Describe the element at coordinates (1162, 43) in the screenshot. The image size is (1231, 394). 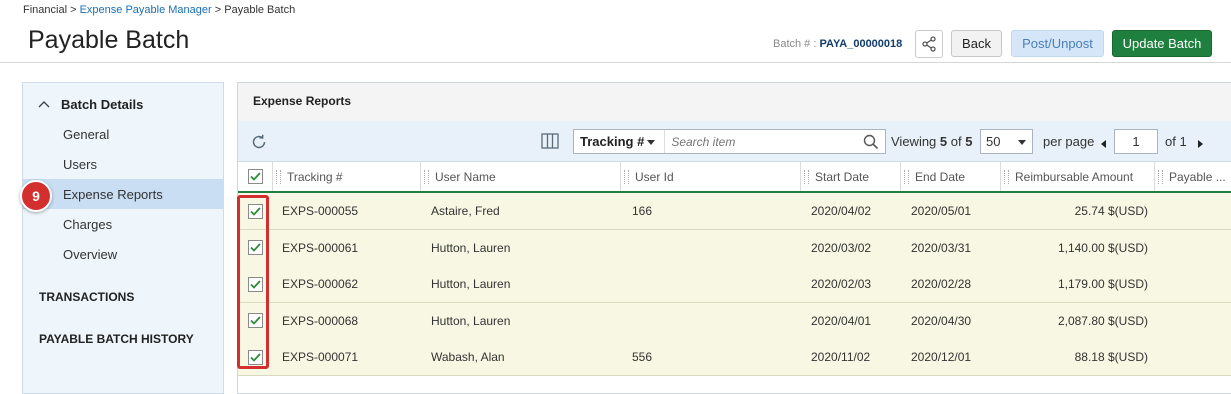
I see `update-batch-button: Update Batch` at that location.